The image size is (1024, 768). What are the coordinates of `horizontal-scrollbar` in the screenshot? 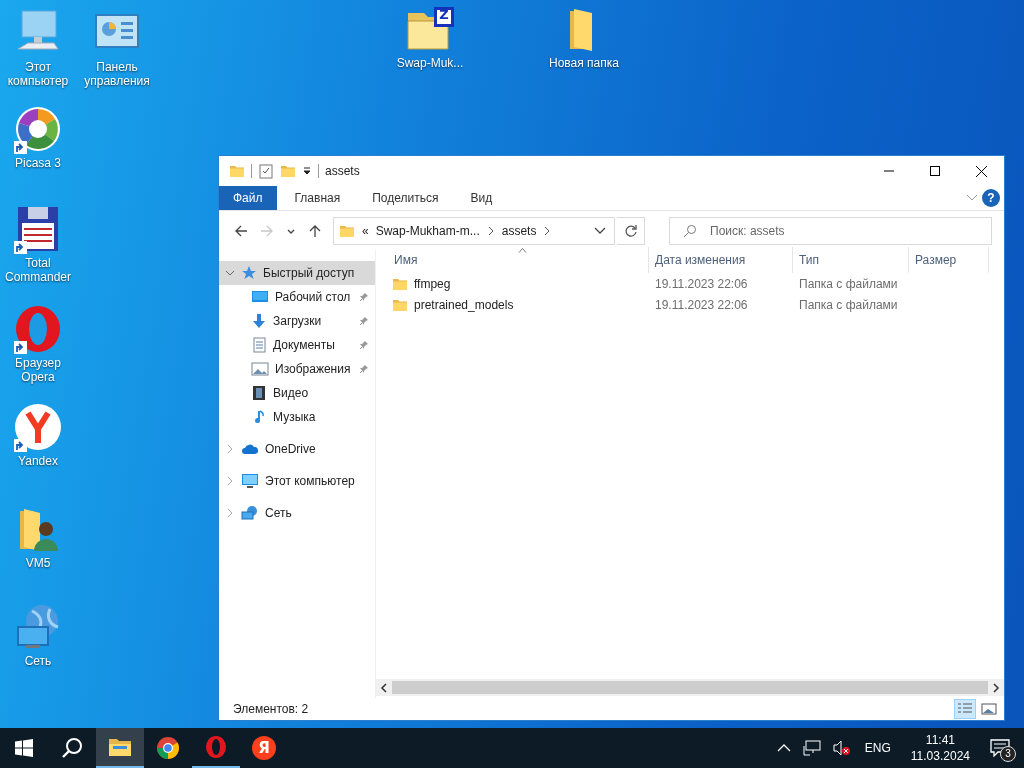 It's located at (690, 687).